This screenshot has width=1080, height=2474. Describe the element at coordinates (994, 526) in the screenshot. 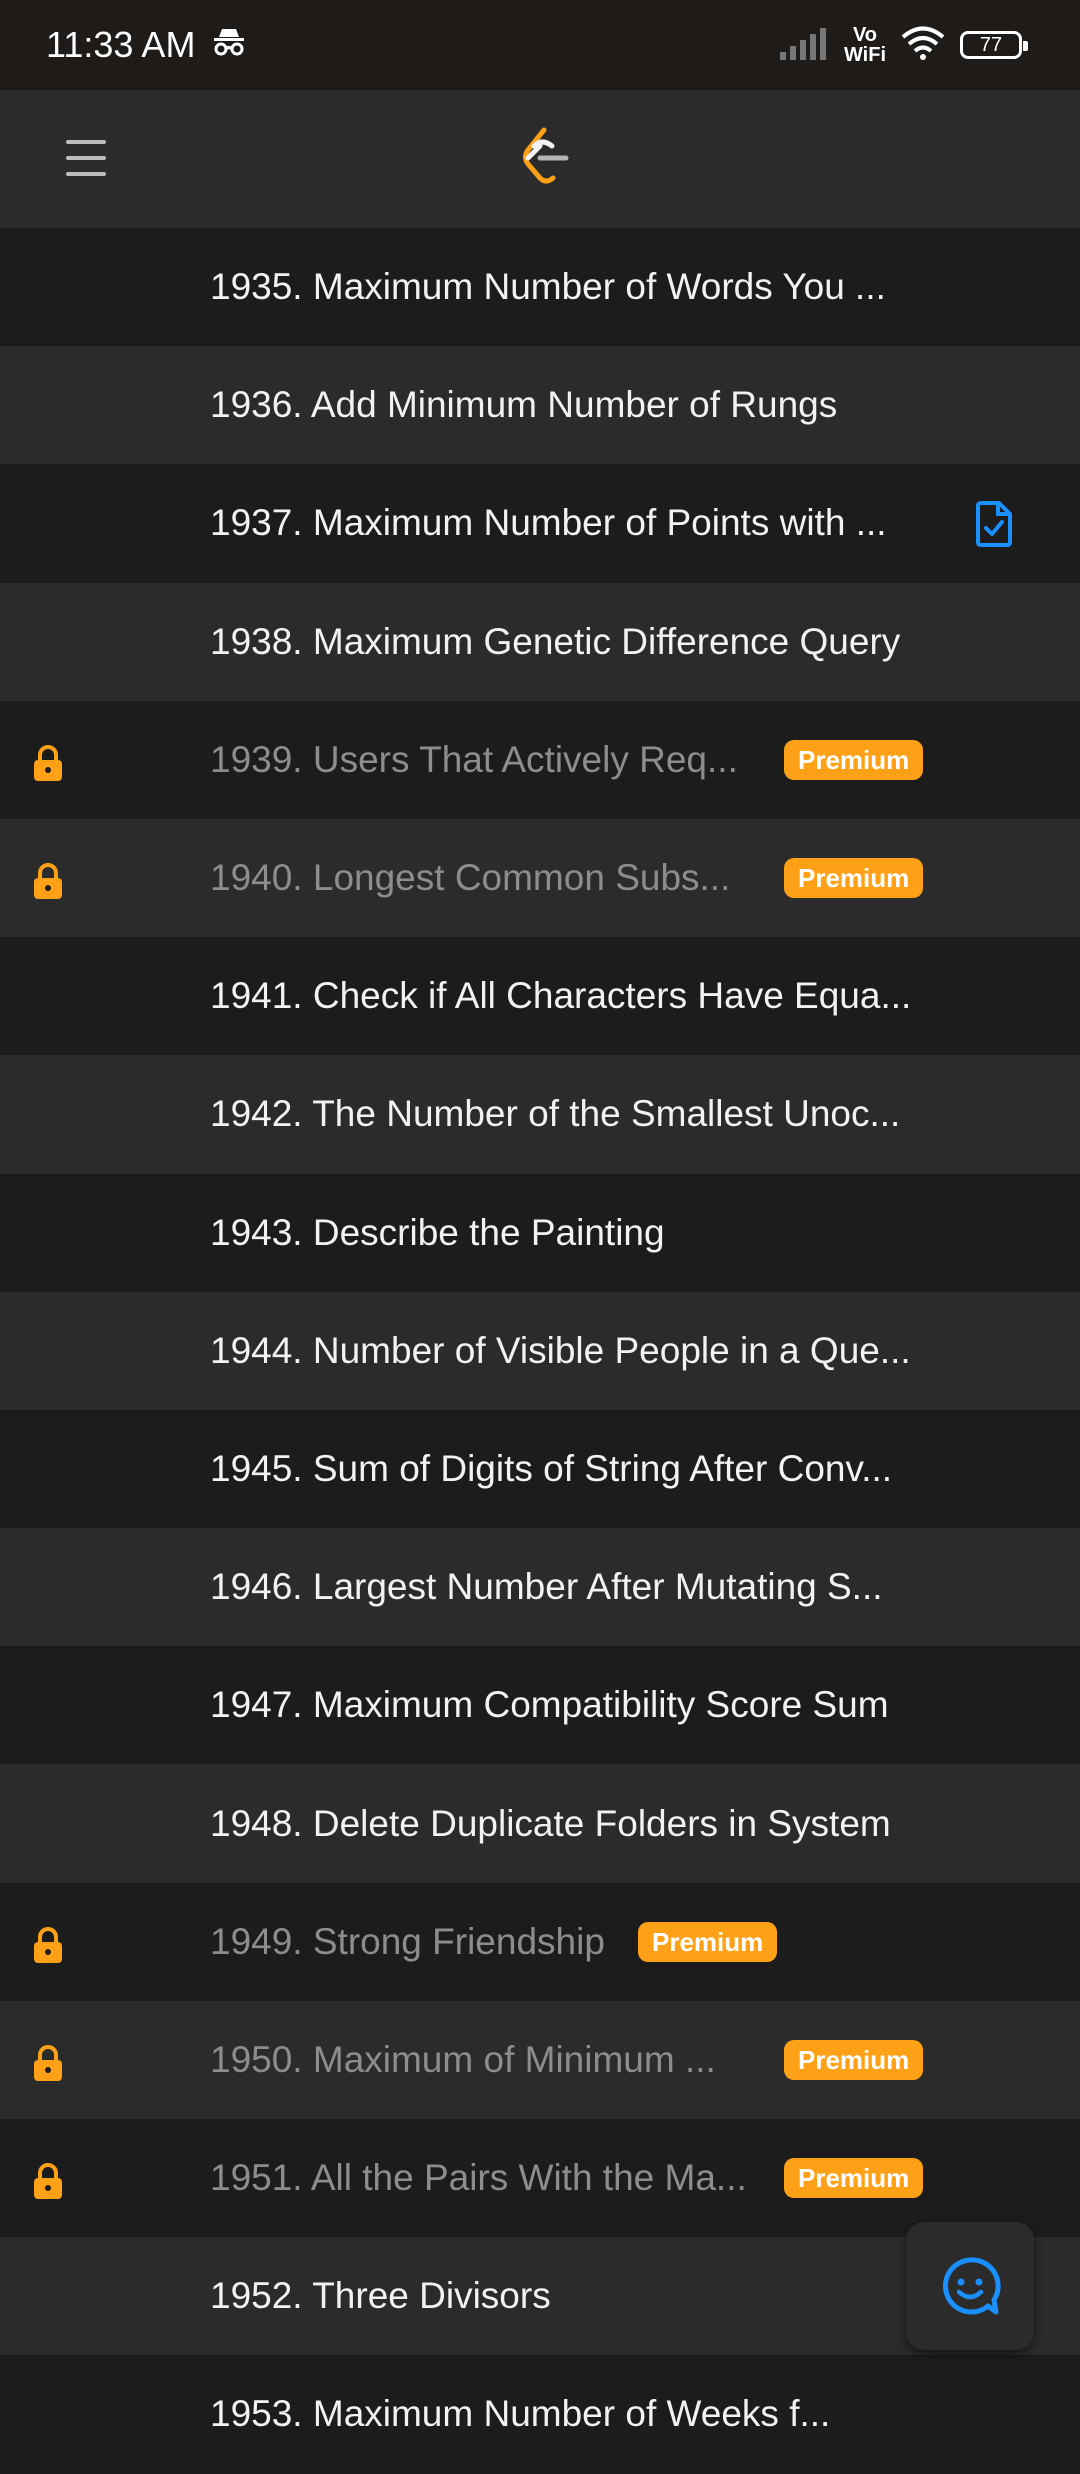

I see `solved-document-icon` at that location.